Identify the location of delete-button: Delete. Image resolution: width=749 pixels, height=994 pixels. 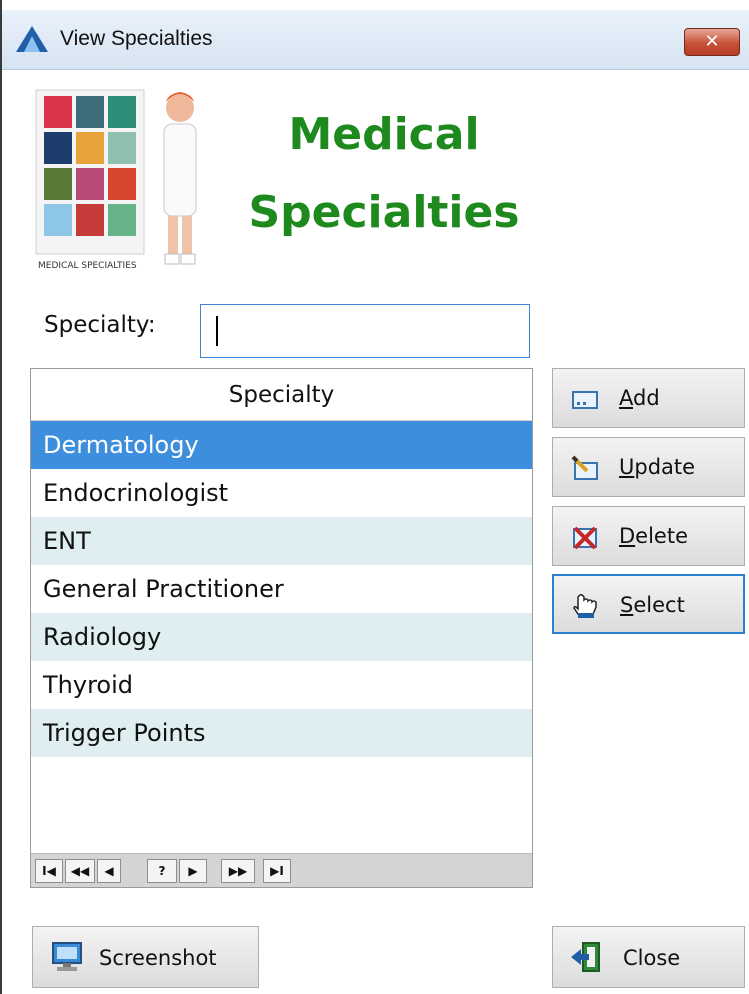
(648, 536).